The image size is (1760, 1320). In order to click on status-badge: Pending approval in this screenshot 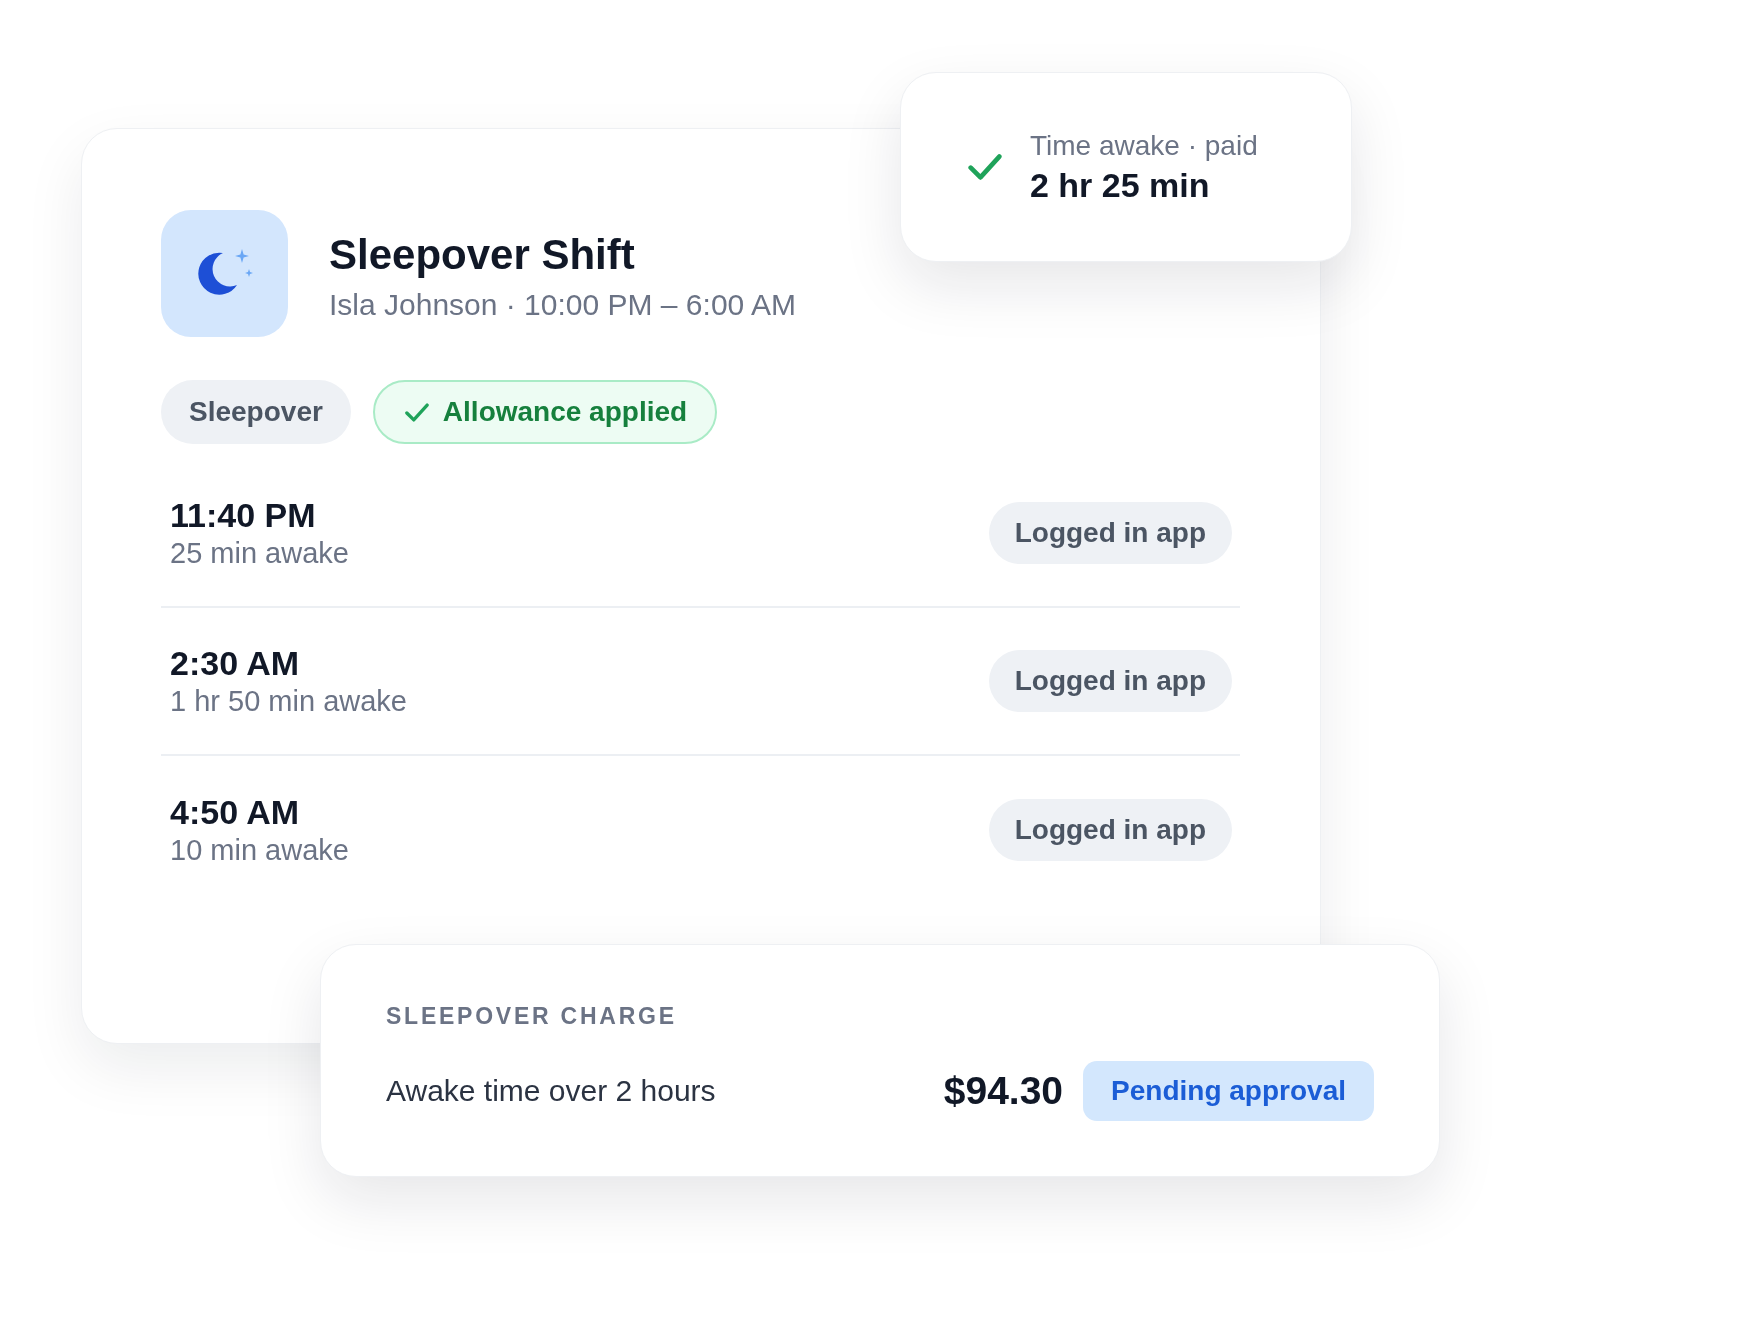, I will do `click(1228, 1091)`.